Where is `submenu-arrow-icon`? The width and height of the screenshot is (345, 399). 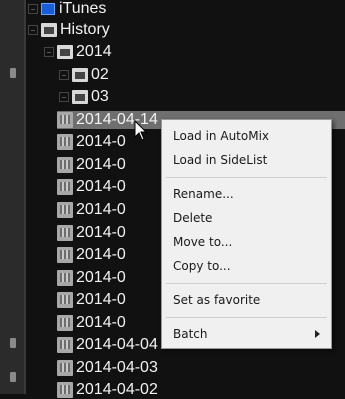
submenu-arrow-icon is located at coordinates (317, 334).